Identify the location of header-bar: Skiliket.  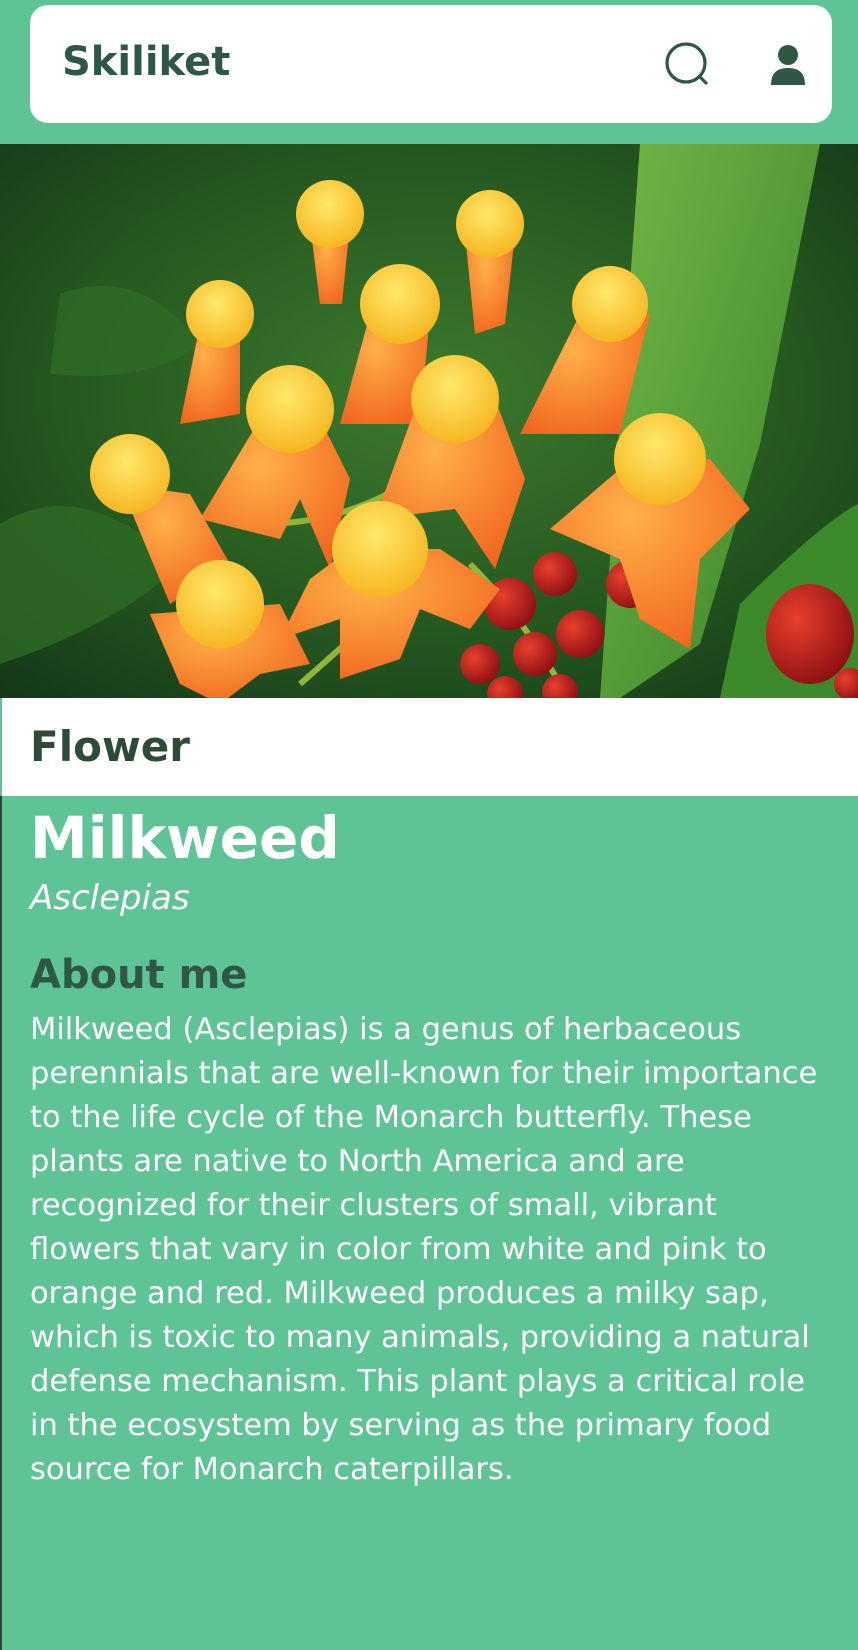
(429, 72).